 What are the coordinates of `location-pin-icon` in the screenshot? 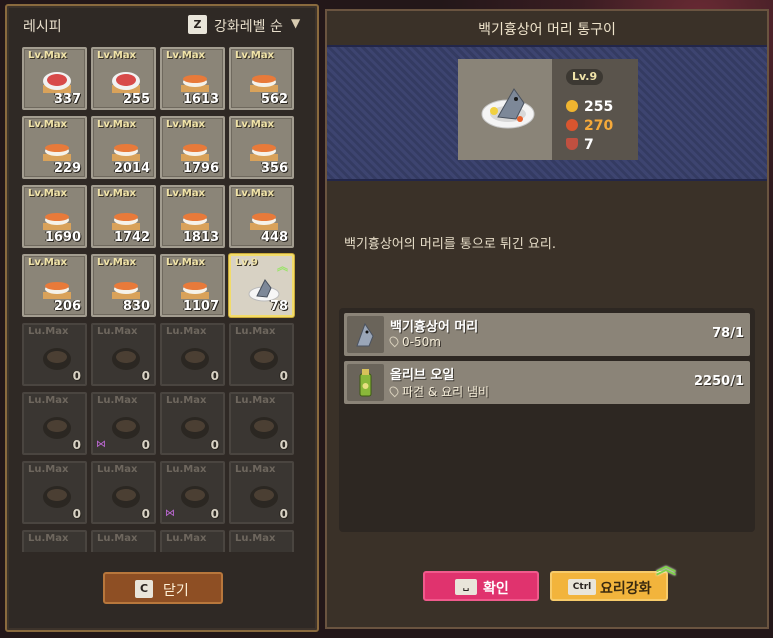 It's located at (394, 341).